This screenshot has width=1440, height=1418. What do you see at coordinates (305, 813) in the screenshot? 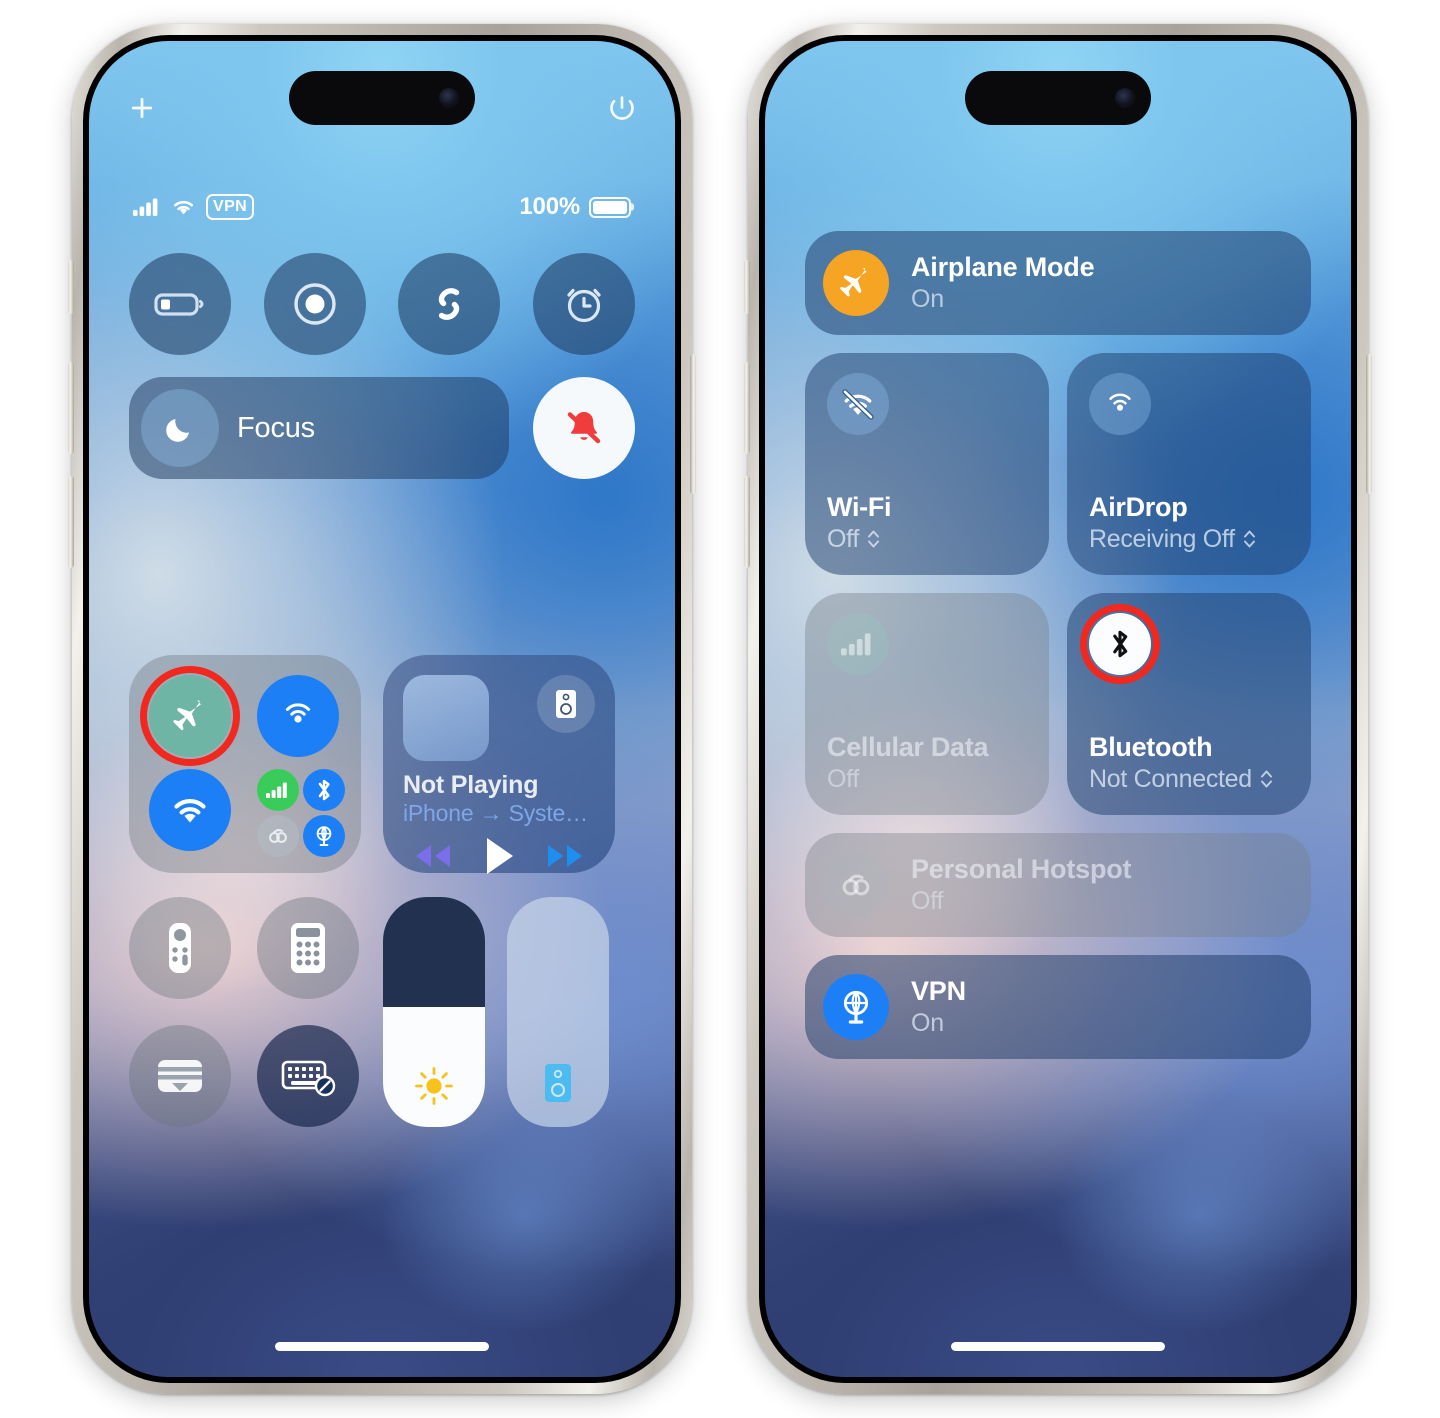
I see `connectivity-small-toggles` at bounding box center [305, 813].